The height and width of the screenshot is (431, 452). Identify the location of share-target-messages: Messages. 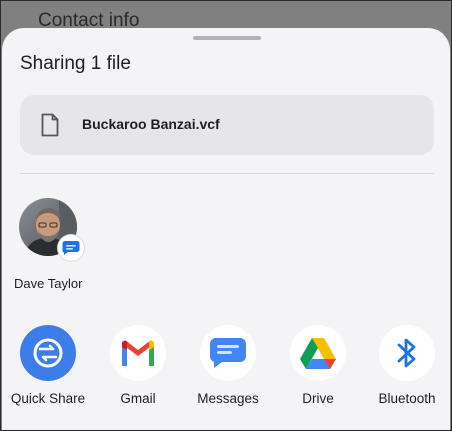
(228, 370).